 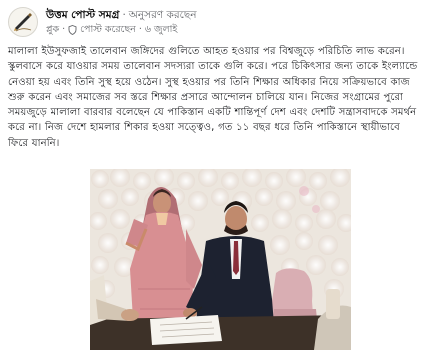 What do you see at coordinates (161, 29) in the screenshot?
I see `post-date: ৬ জুলাই` at bounding box center [161, 29].